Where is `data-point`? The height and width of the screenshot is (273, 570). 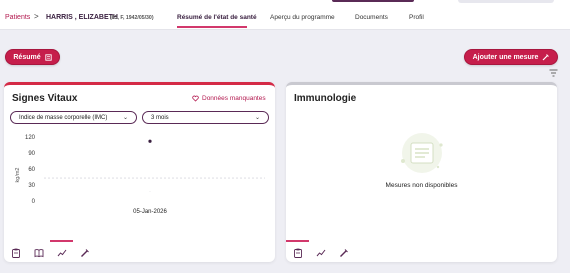
data-point is located at coordinates (150, 141).